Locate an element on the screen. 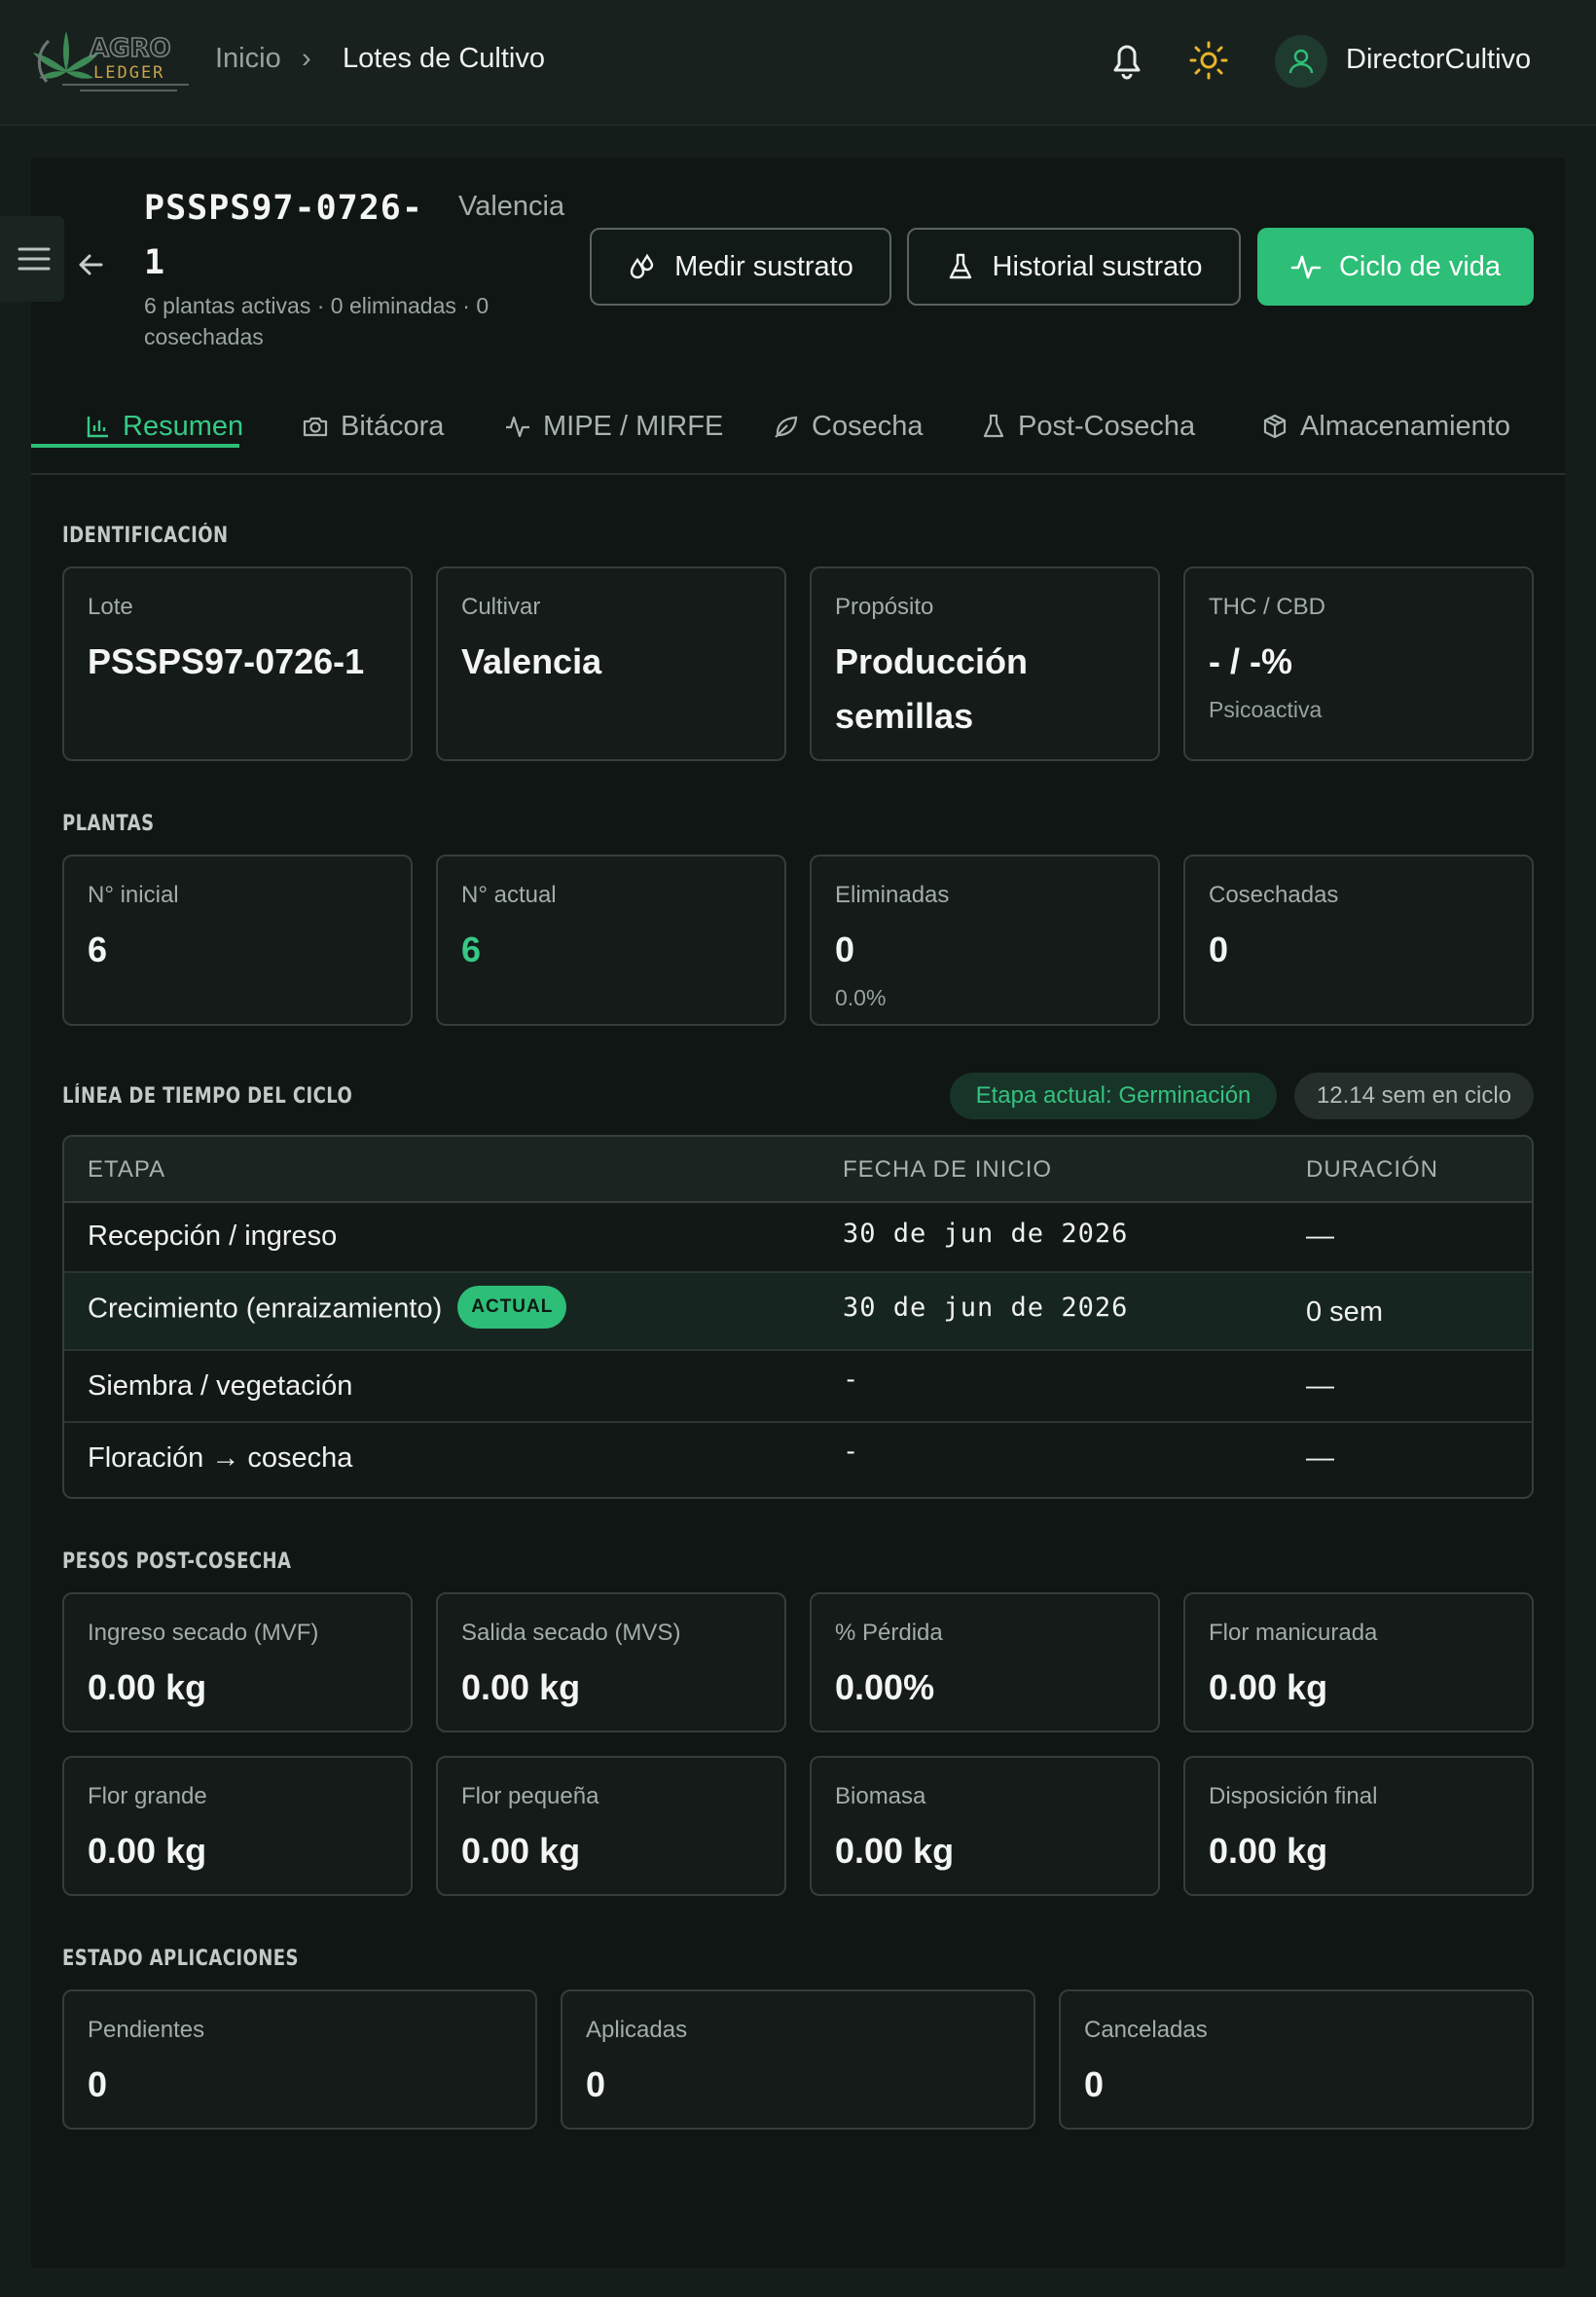 The height and width of the screenshot is (2297, 1596). thc-cbd-card: THC / CBD - / -% Psicoactiva is located at coordinates (1358, 663).